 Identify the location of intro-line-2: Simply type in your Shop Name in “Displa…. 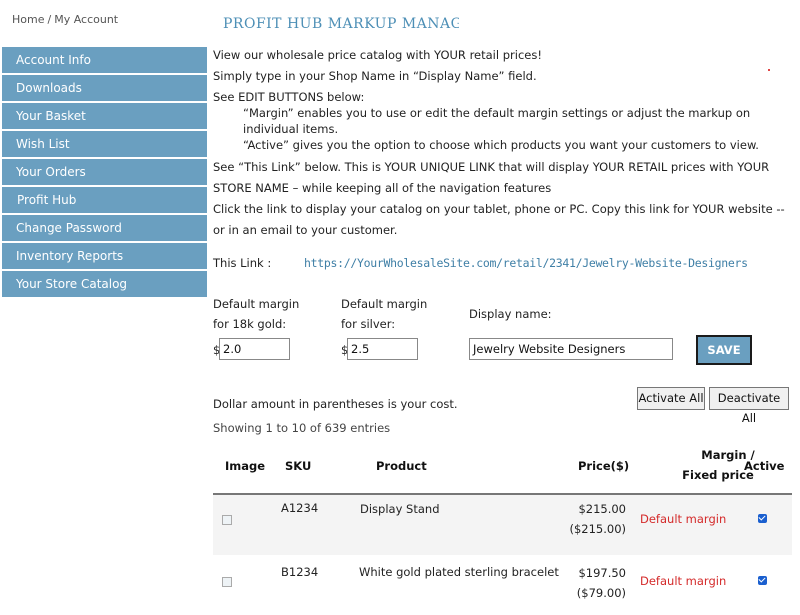
(375, 76).